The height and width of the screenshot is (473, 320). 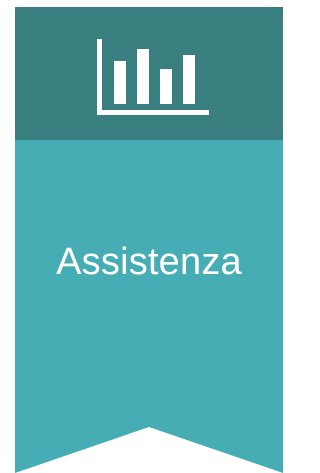 What do you see at coordinates (149, 262) in the screenshot?
I see `banner-label: Assistenza` at bounding box center [149, 262].